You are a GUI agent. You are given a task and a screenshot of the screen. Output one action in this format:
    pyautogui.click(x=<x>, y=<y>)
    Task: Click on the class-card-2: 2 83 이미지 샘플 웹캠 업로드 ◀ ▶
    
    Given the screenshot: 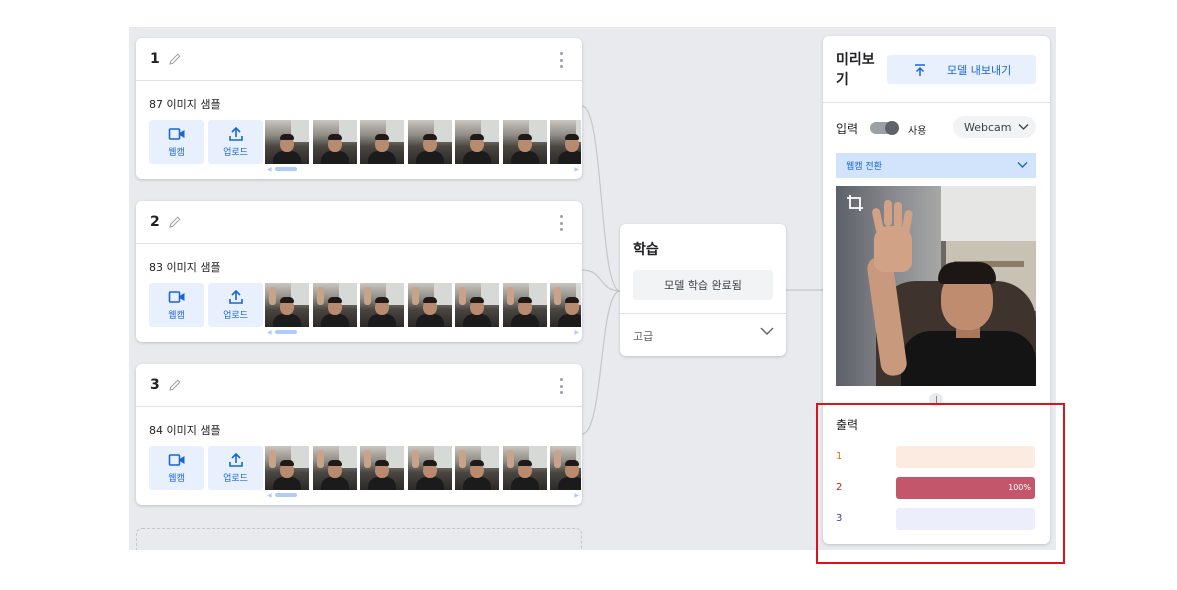 What is the action you would take?
    pyautogui.click(x=359, y=271)
    